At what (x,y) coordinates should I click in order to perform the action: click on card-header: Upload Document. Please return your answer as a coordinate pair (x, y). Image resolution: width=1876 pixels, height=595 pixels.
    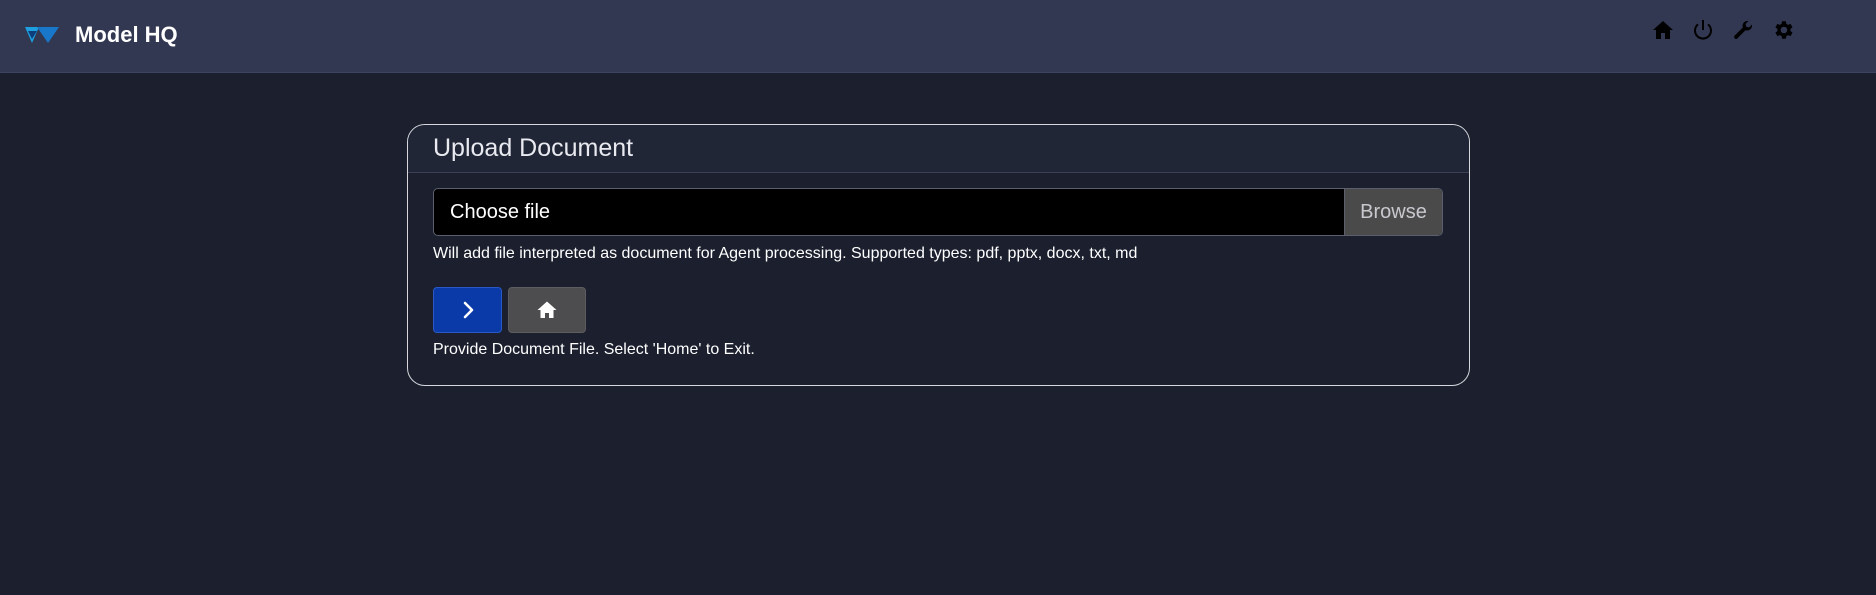
    Looking at the image, I should click on (938, 149).